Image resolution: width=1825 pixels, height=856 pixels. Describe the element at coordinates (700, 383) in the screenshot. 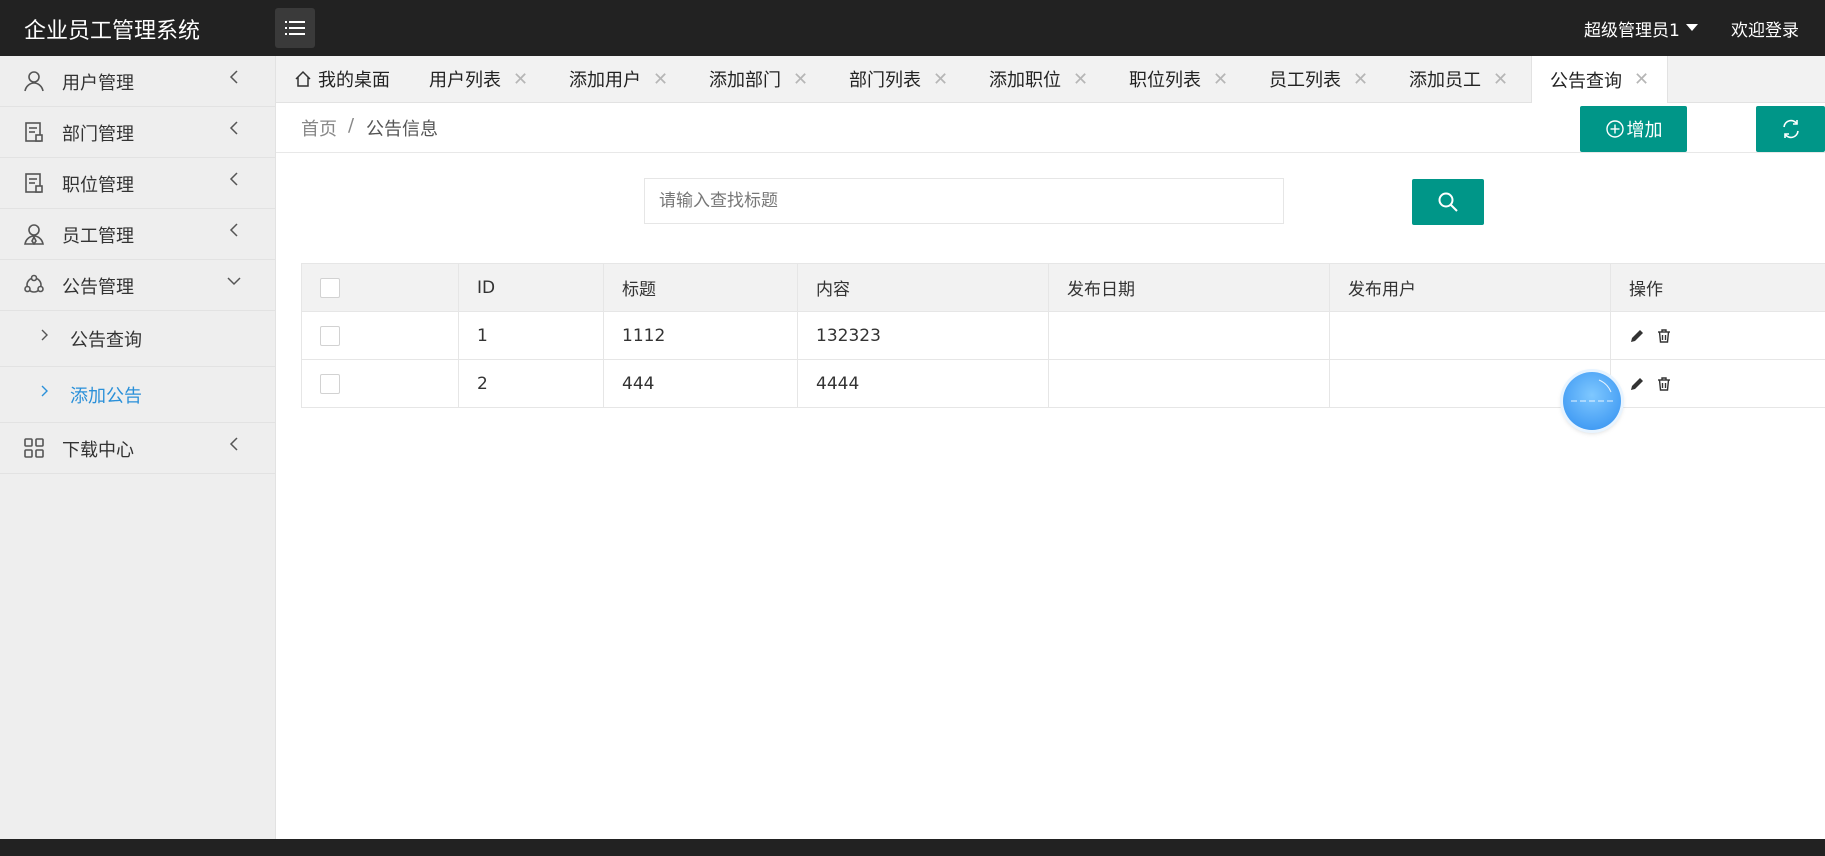

I see `cell-title: 444` at that location.